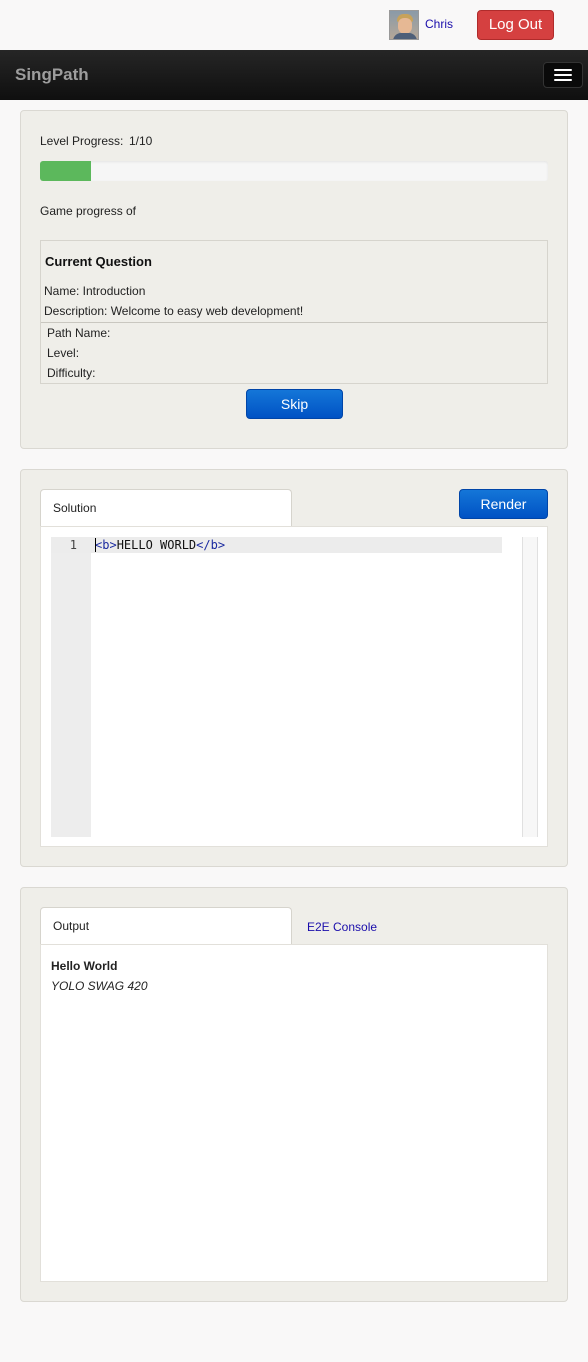 This screenshot has height=1362, width=588. What do you see at coordinates (294, 404) in the screenshot?
I see `skip-button: Skip` at bounding box center [294, 404].